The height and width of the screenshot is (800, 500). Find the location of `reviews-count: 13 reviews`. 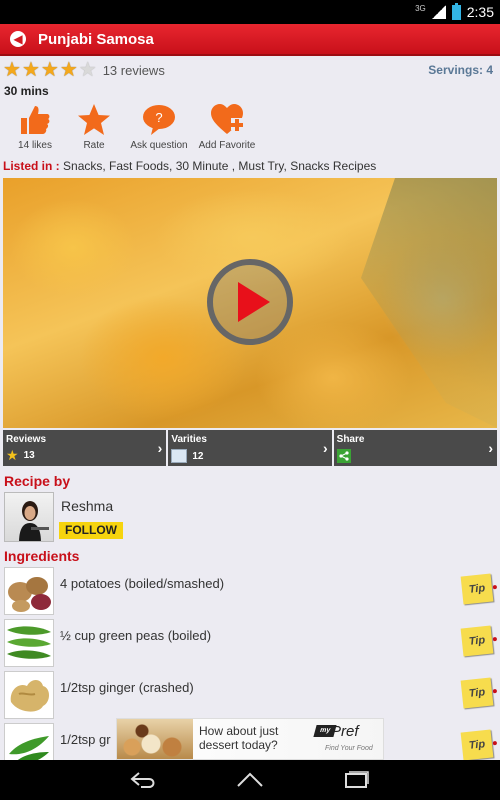

reviews-count: 13 reviews is located at coordinates (134, 70).